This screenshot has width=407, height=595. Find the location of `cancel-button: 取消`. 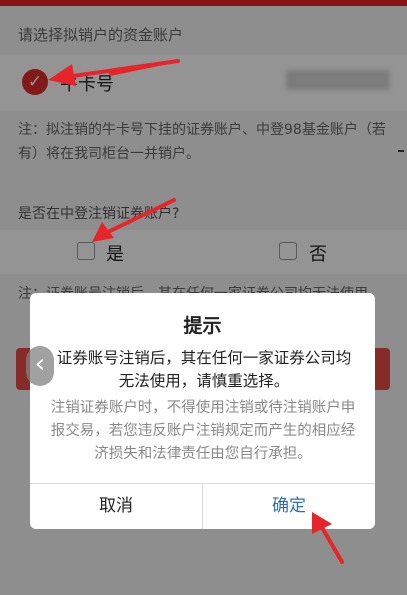

cancel-button: 取消 is located at coordinates (116, 506).